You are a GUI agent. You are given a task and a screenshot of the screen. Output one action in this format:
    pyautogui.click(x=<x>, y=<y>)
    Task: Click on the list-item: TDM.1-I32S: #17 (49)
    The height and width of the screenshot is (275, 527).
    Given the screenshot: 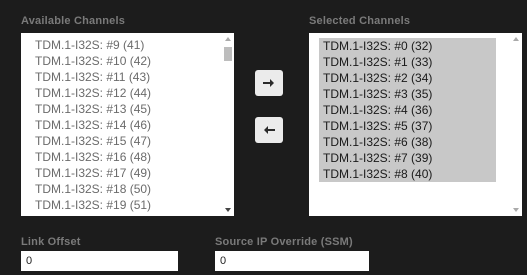 What is the action you would take?
    pyautogui.click(x=125, y=173)
    